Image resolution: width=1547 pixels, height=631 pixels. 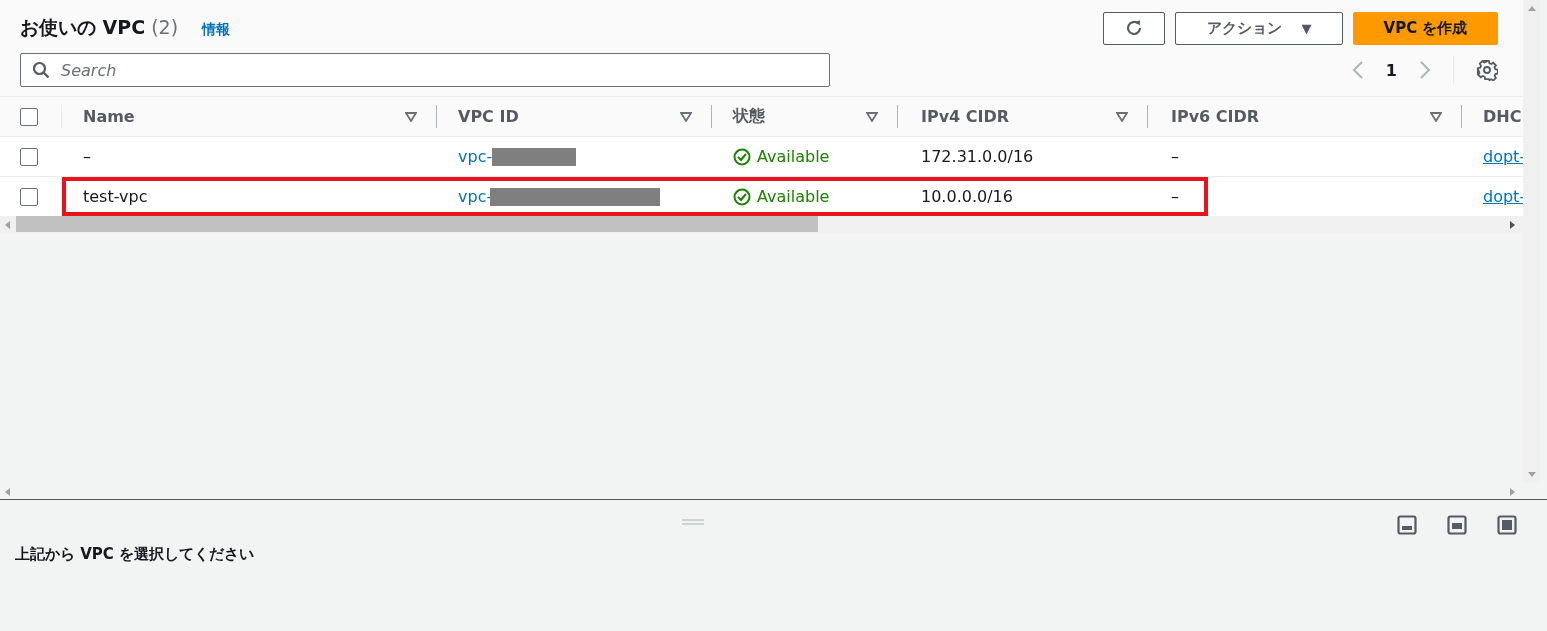 What do you see at coordinates (1507, 525) in the screenshot?
I see `panel-full-icon` at bounding box center [1507, 525].